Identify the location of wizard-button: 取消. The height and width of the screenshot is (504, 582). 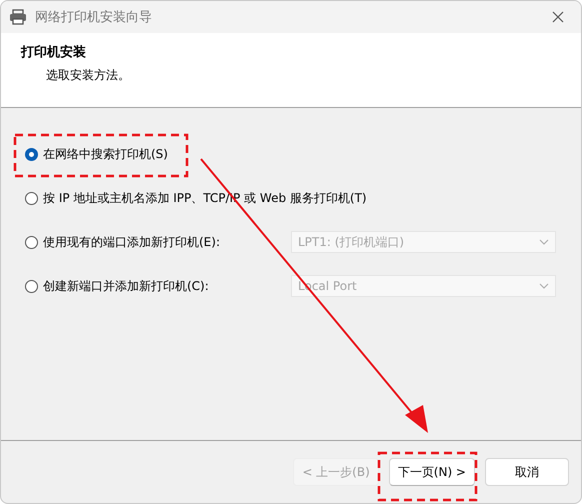
(527, 472).